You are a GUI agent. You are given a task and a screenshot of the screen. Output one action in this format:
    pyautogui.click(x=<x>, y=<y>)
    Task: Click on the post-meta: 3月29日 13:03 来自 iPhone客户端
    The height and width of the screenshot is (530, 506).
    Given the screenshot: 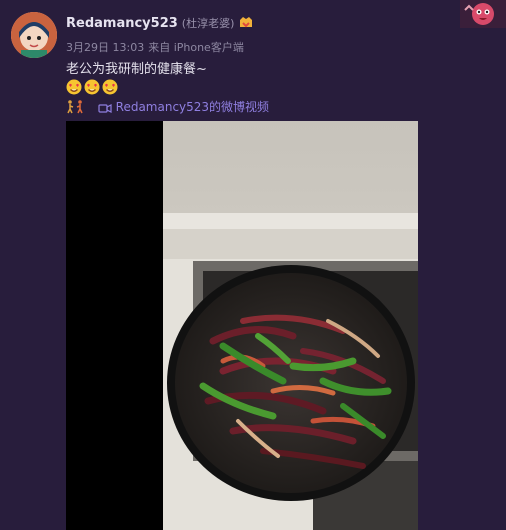 What is the action you would take?
    pyautogui.click(x=155, y=47)
    